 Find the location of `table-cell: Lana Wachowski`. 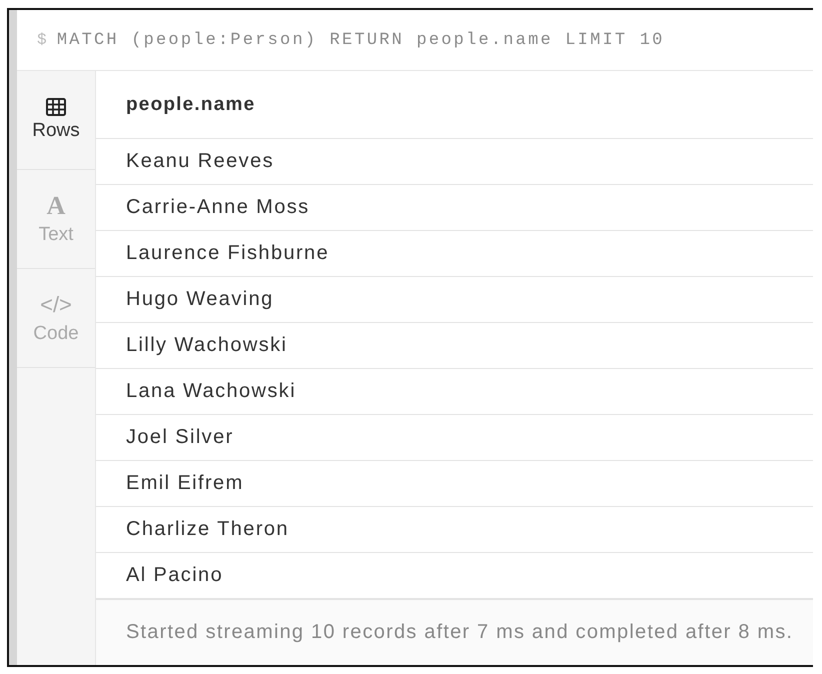

table-cell: Lana Wachowski is located at coordinates (211, 391).